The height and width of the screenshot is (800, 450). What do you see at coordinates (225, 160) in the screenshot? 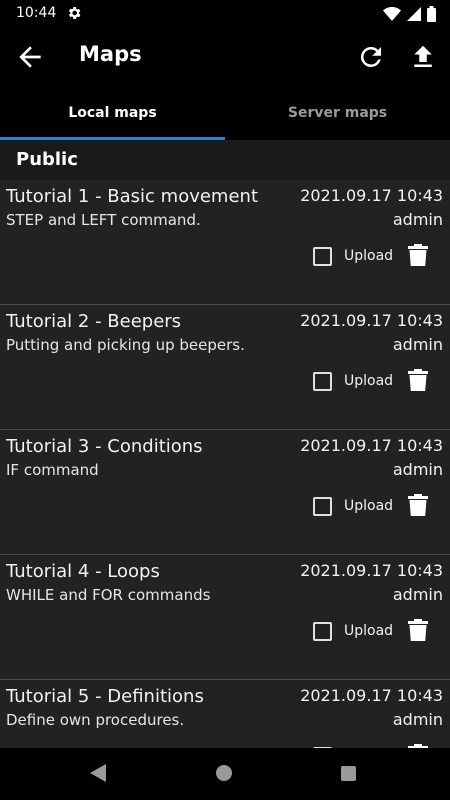
I see `section-header: Public` at bounding box center [225, 160].